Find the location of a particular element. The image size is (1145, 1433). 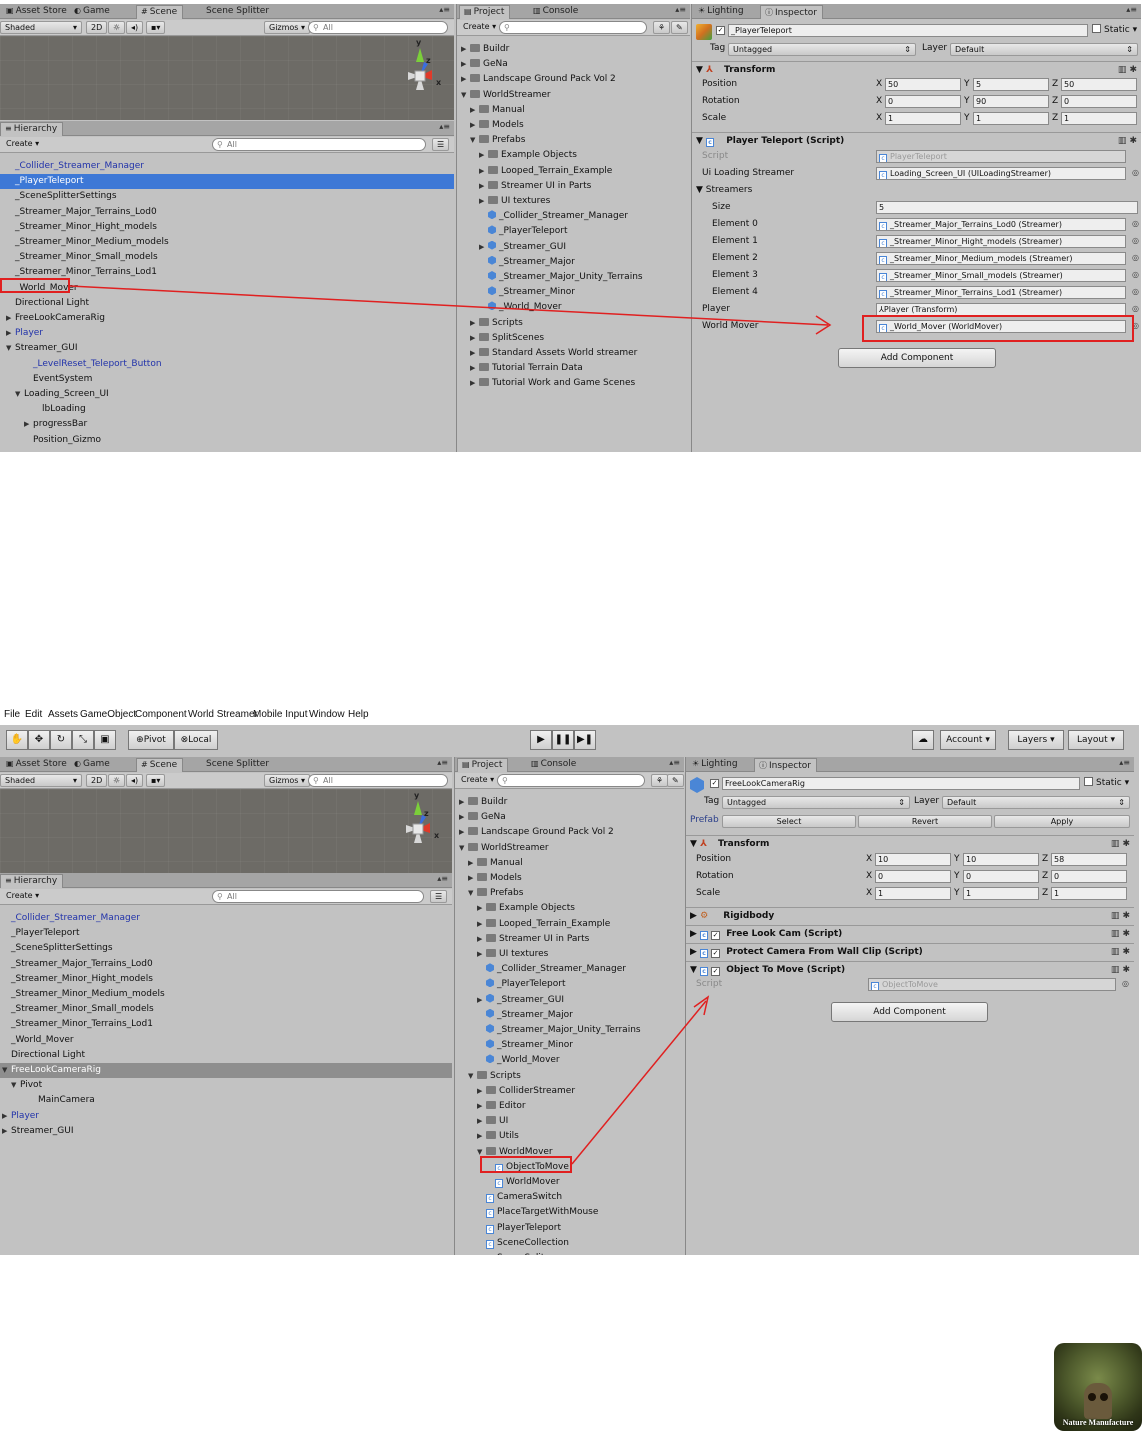

project-item: c SceneCollection is located at coordinates (569, 1243).